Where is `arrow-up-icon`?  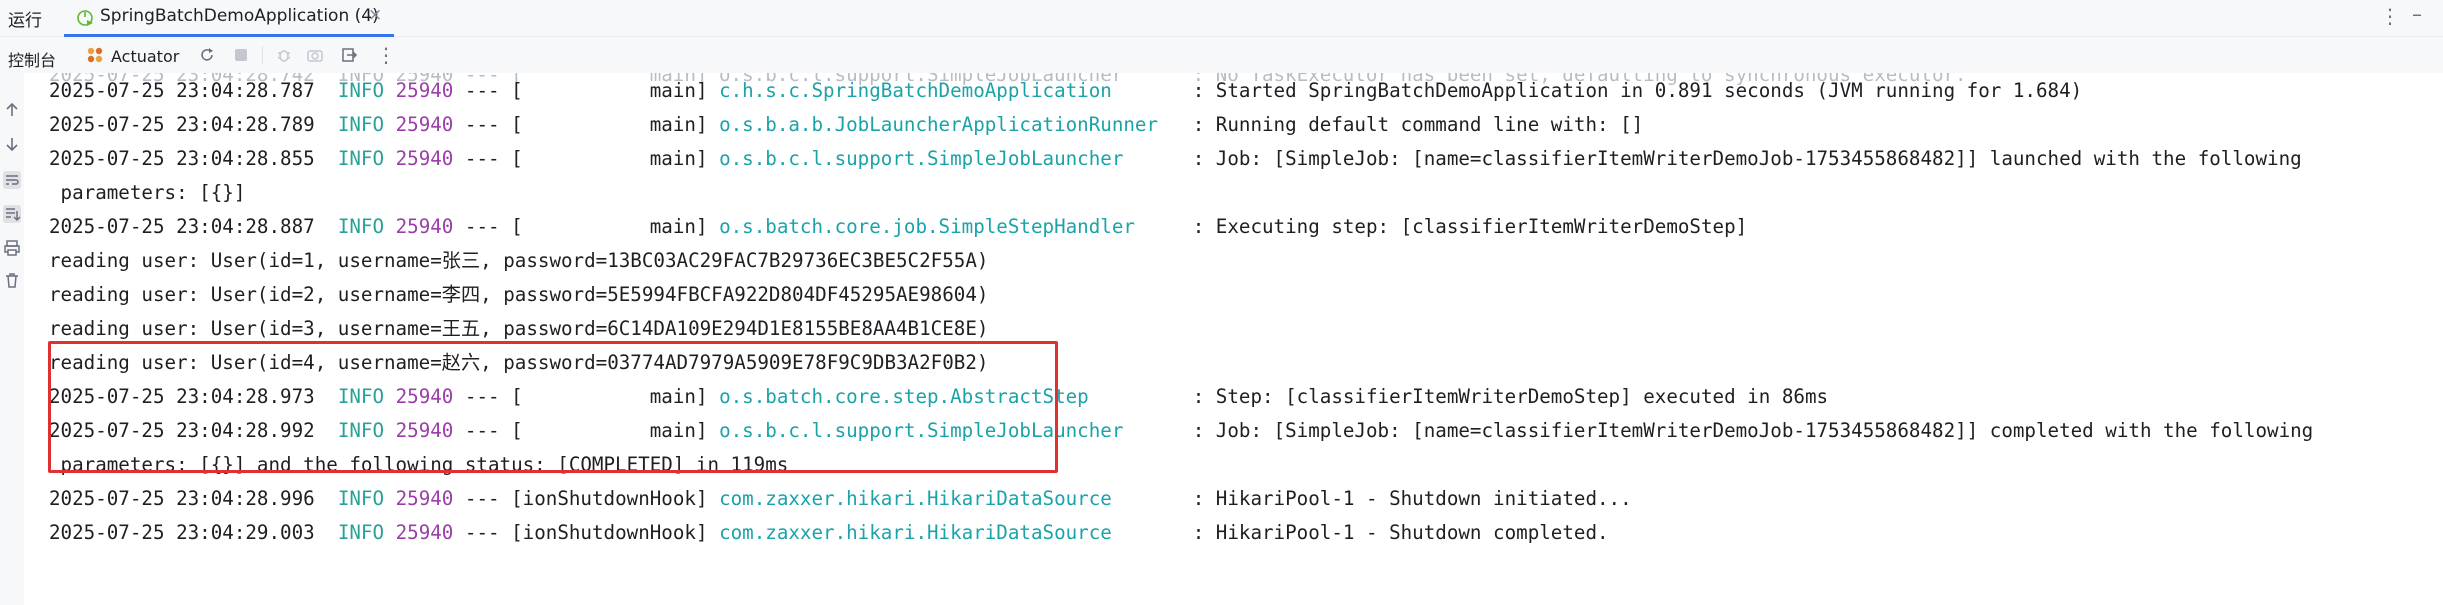
arrow-up-icon is located at coordinates (12, 110).